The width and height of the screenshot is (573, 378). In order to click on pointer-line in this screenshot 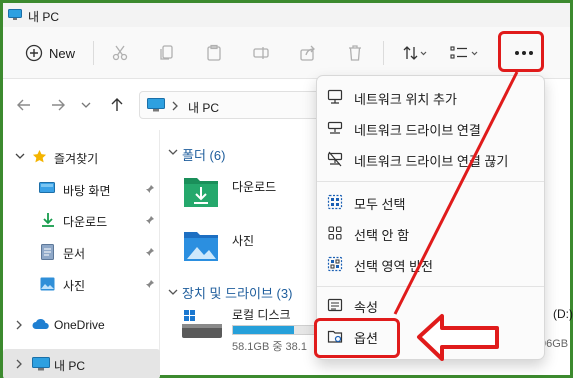, I will do `click(456, 193)`.